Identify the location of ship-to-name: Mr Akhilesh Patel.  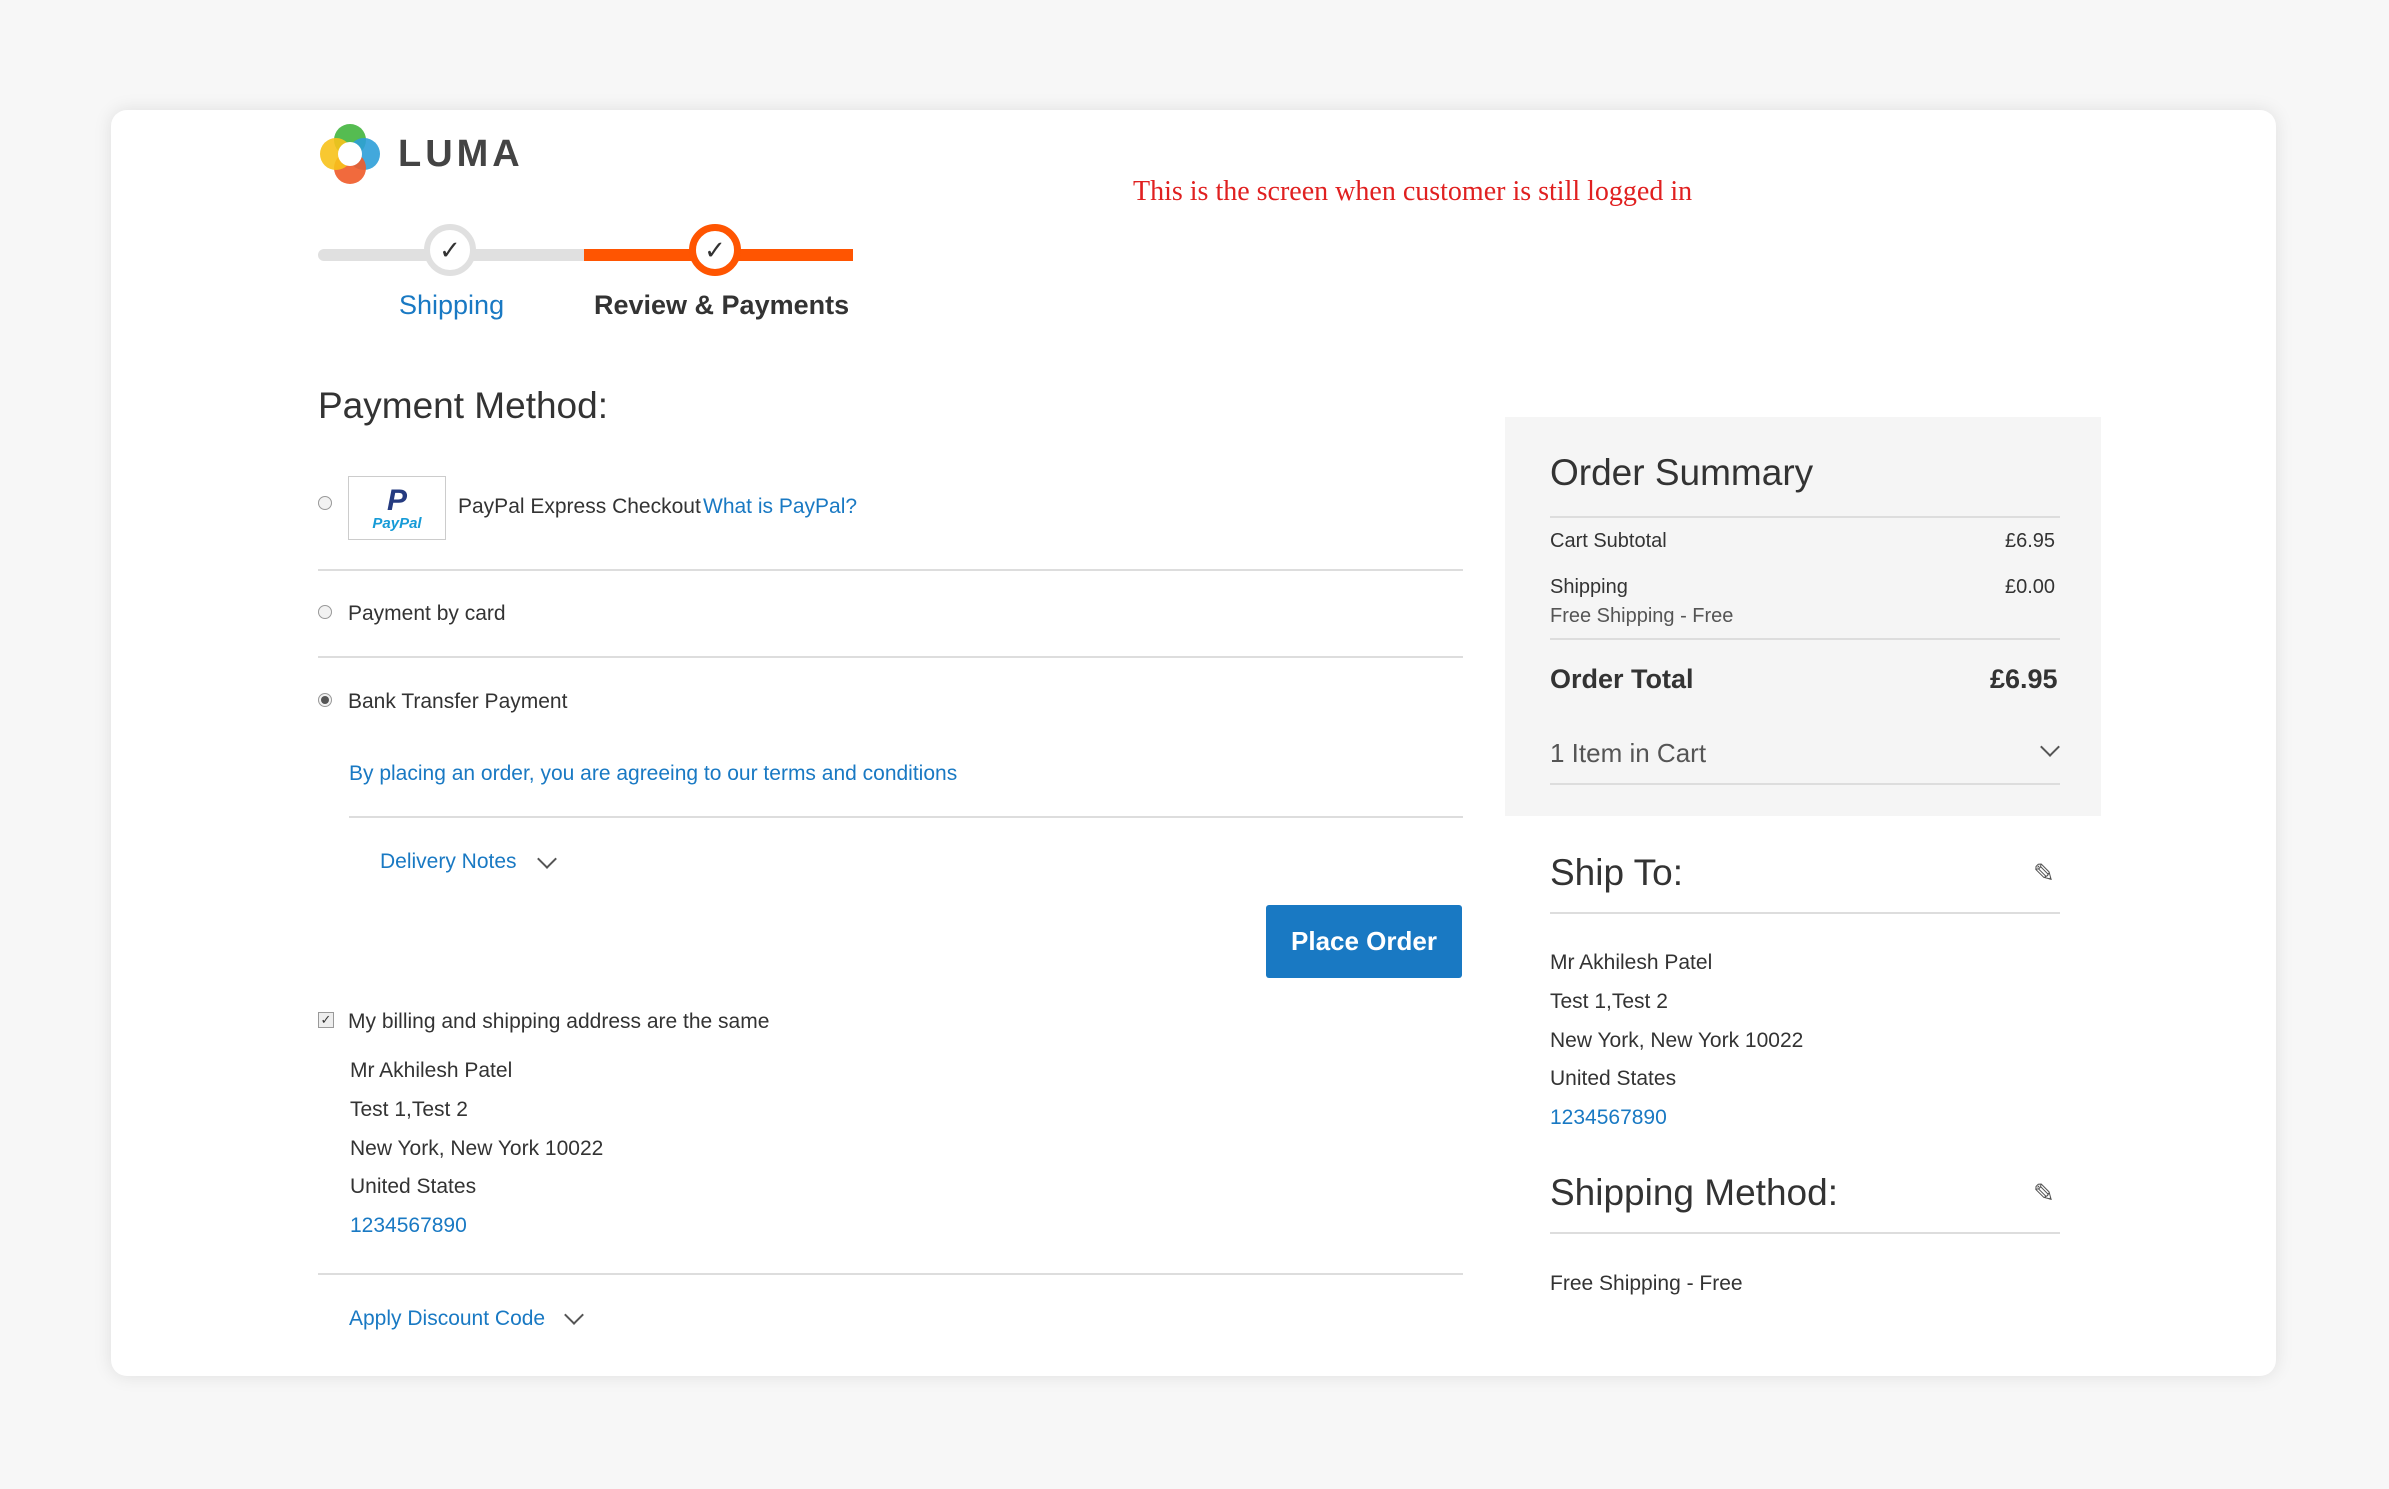
(1631, 962).